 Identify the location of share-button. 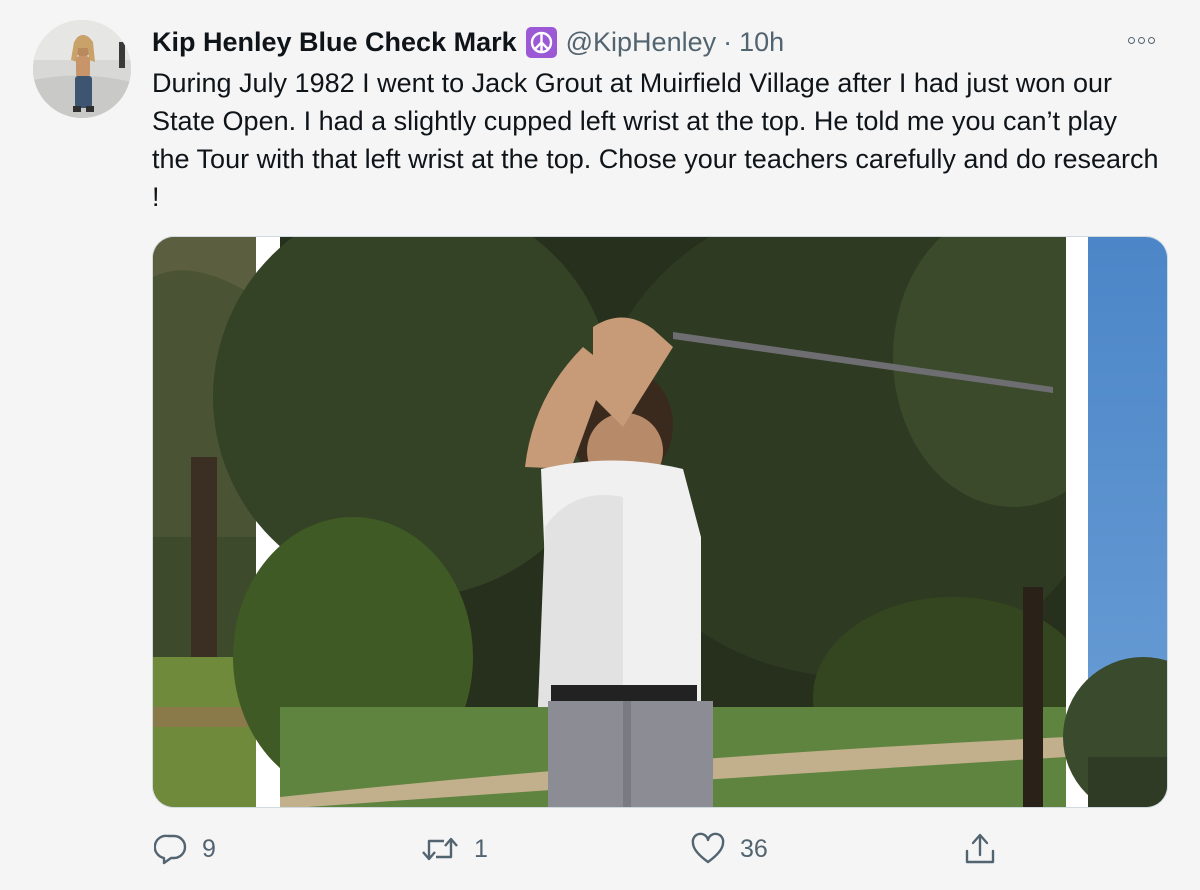
(980, 849).